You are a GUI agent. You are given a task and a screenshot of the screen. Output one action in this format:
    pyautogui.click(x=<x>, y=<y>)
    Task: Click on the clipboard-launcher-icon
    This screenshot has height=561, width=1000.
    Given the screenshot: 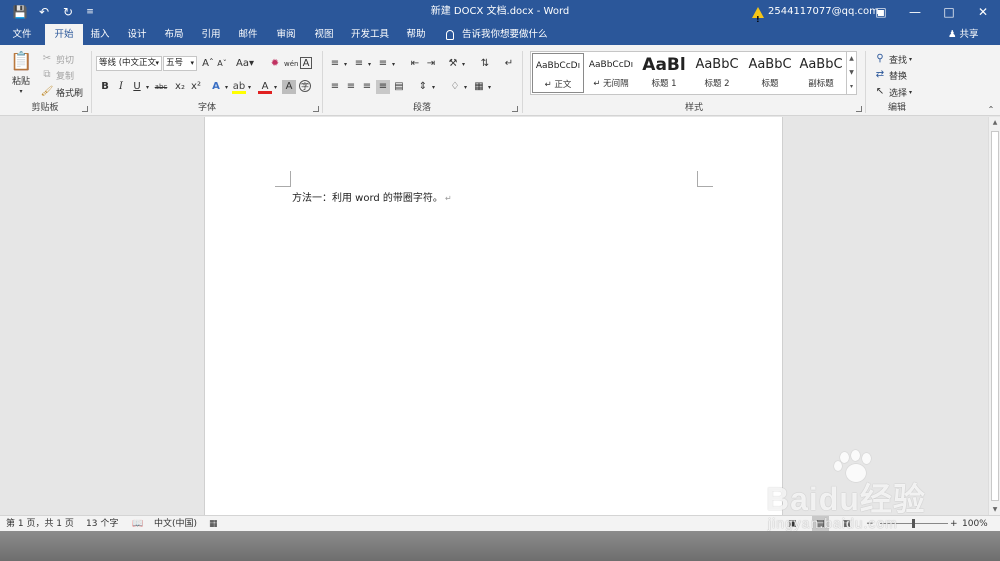 What is the action you would take?
    pyautogui.click(x=85, y=109)
    